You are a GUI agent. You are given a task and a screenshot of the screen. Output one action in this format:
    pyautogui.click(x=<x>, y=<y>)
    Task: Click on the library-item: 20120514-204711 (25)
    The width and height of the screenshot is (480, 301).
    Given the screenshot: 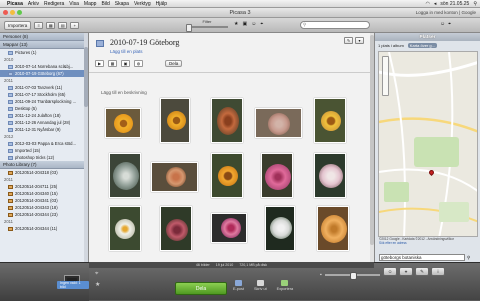 What is the action you would take?
    pyautogui.click(x=44, y=186)
    